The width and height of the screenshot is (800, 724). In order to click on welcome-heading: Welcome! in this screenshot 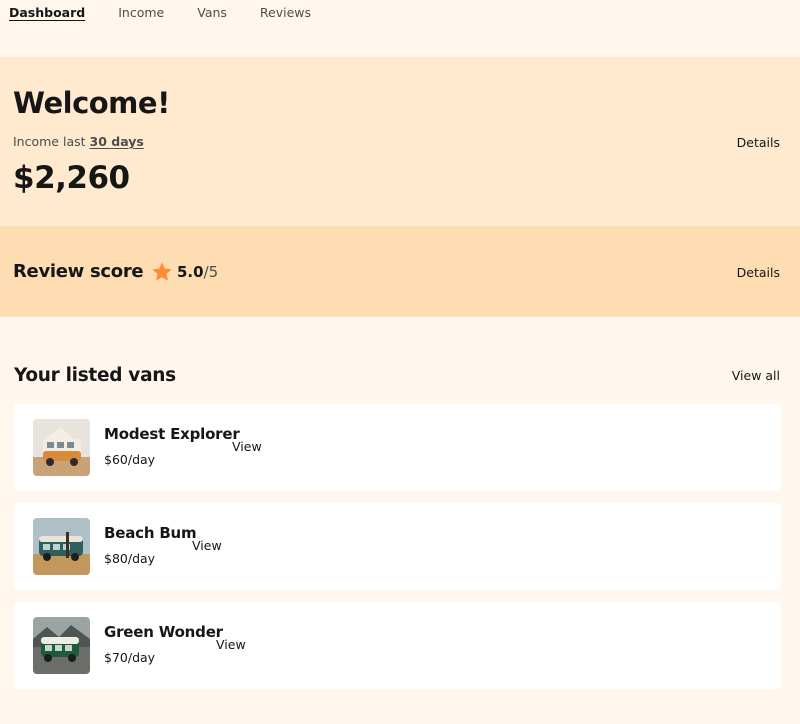, I will do `click(91, 103)`.